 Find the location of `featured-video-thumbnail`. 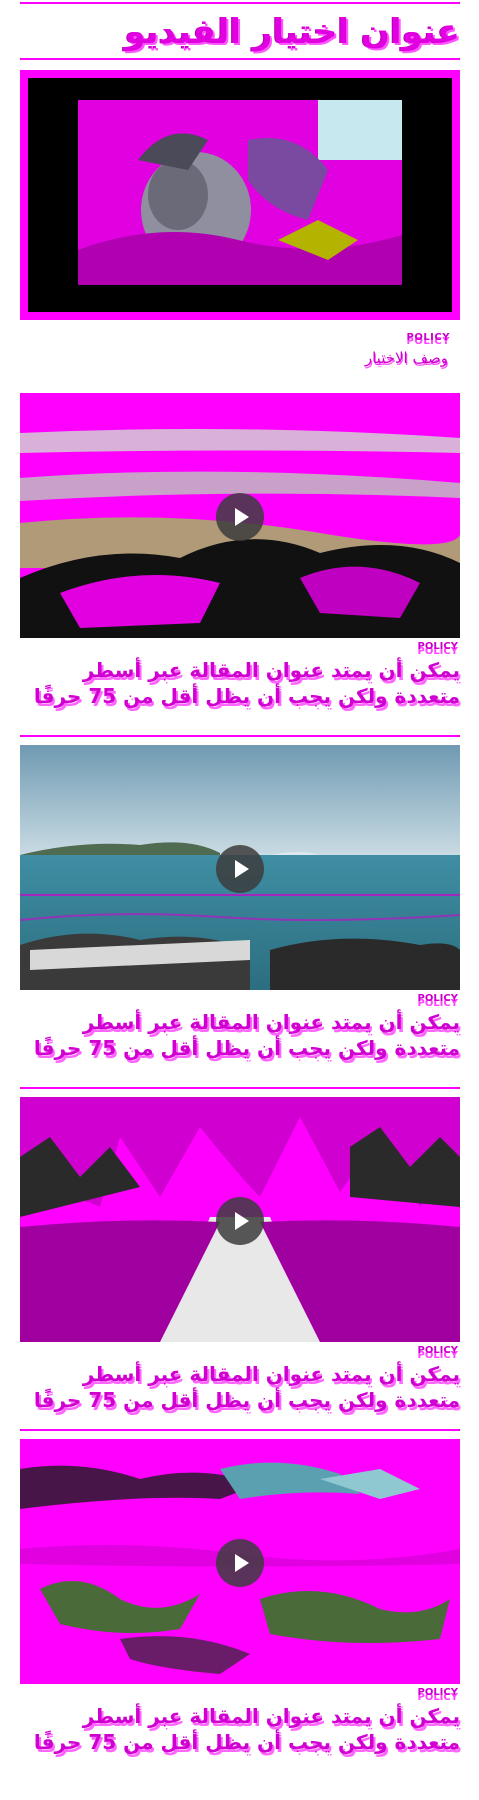

featured-video-thumbnail is located at coordinates (240, 192).